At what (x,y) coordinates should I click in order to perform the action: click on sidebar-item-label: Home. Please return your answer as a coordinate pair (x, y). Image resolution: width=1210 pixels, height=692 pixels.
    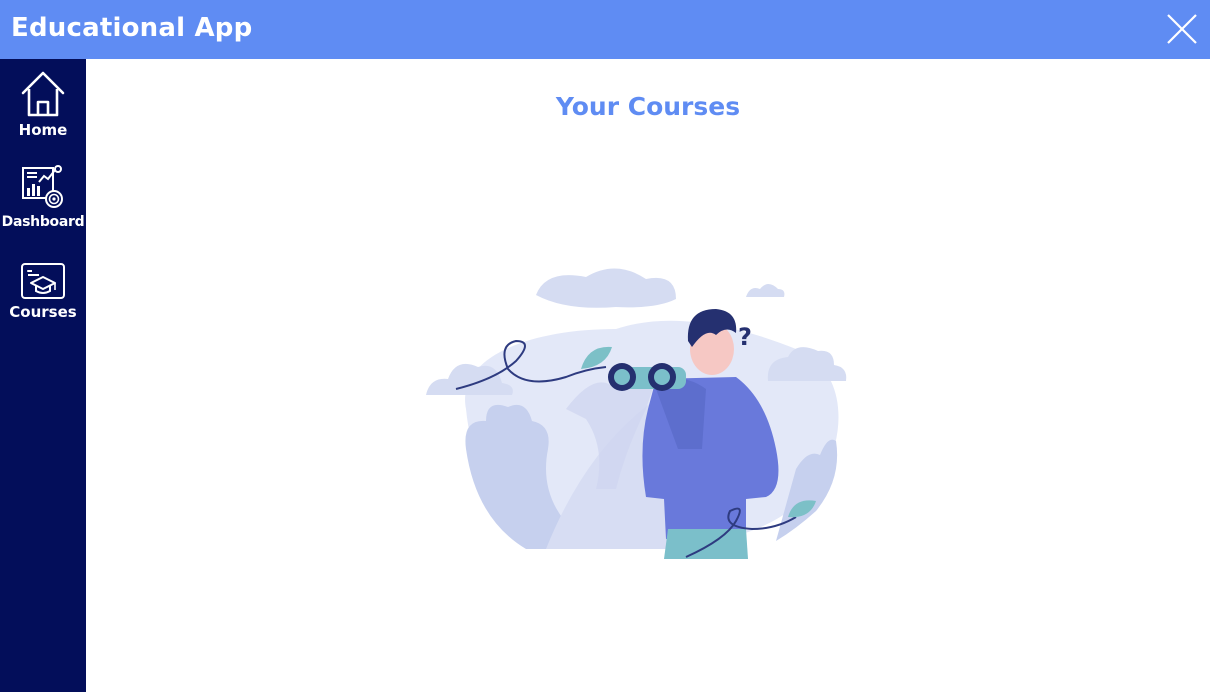
    Looking at the image, I should click on (43, 130).